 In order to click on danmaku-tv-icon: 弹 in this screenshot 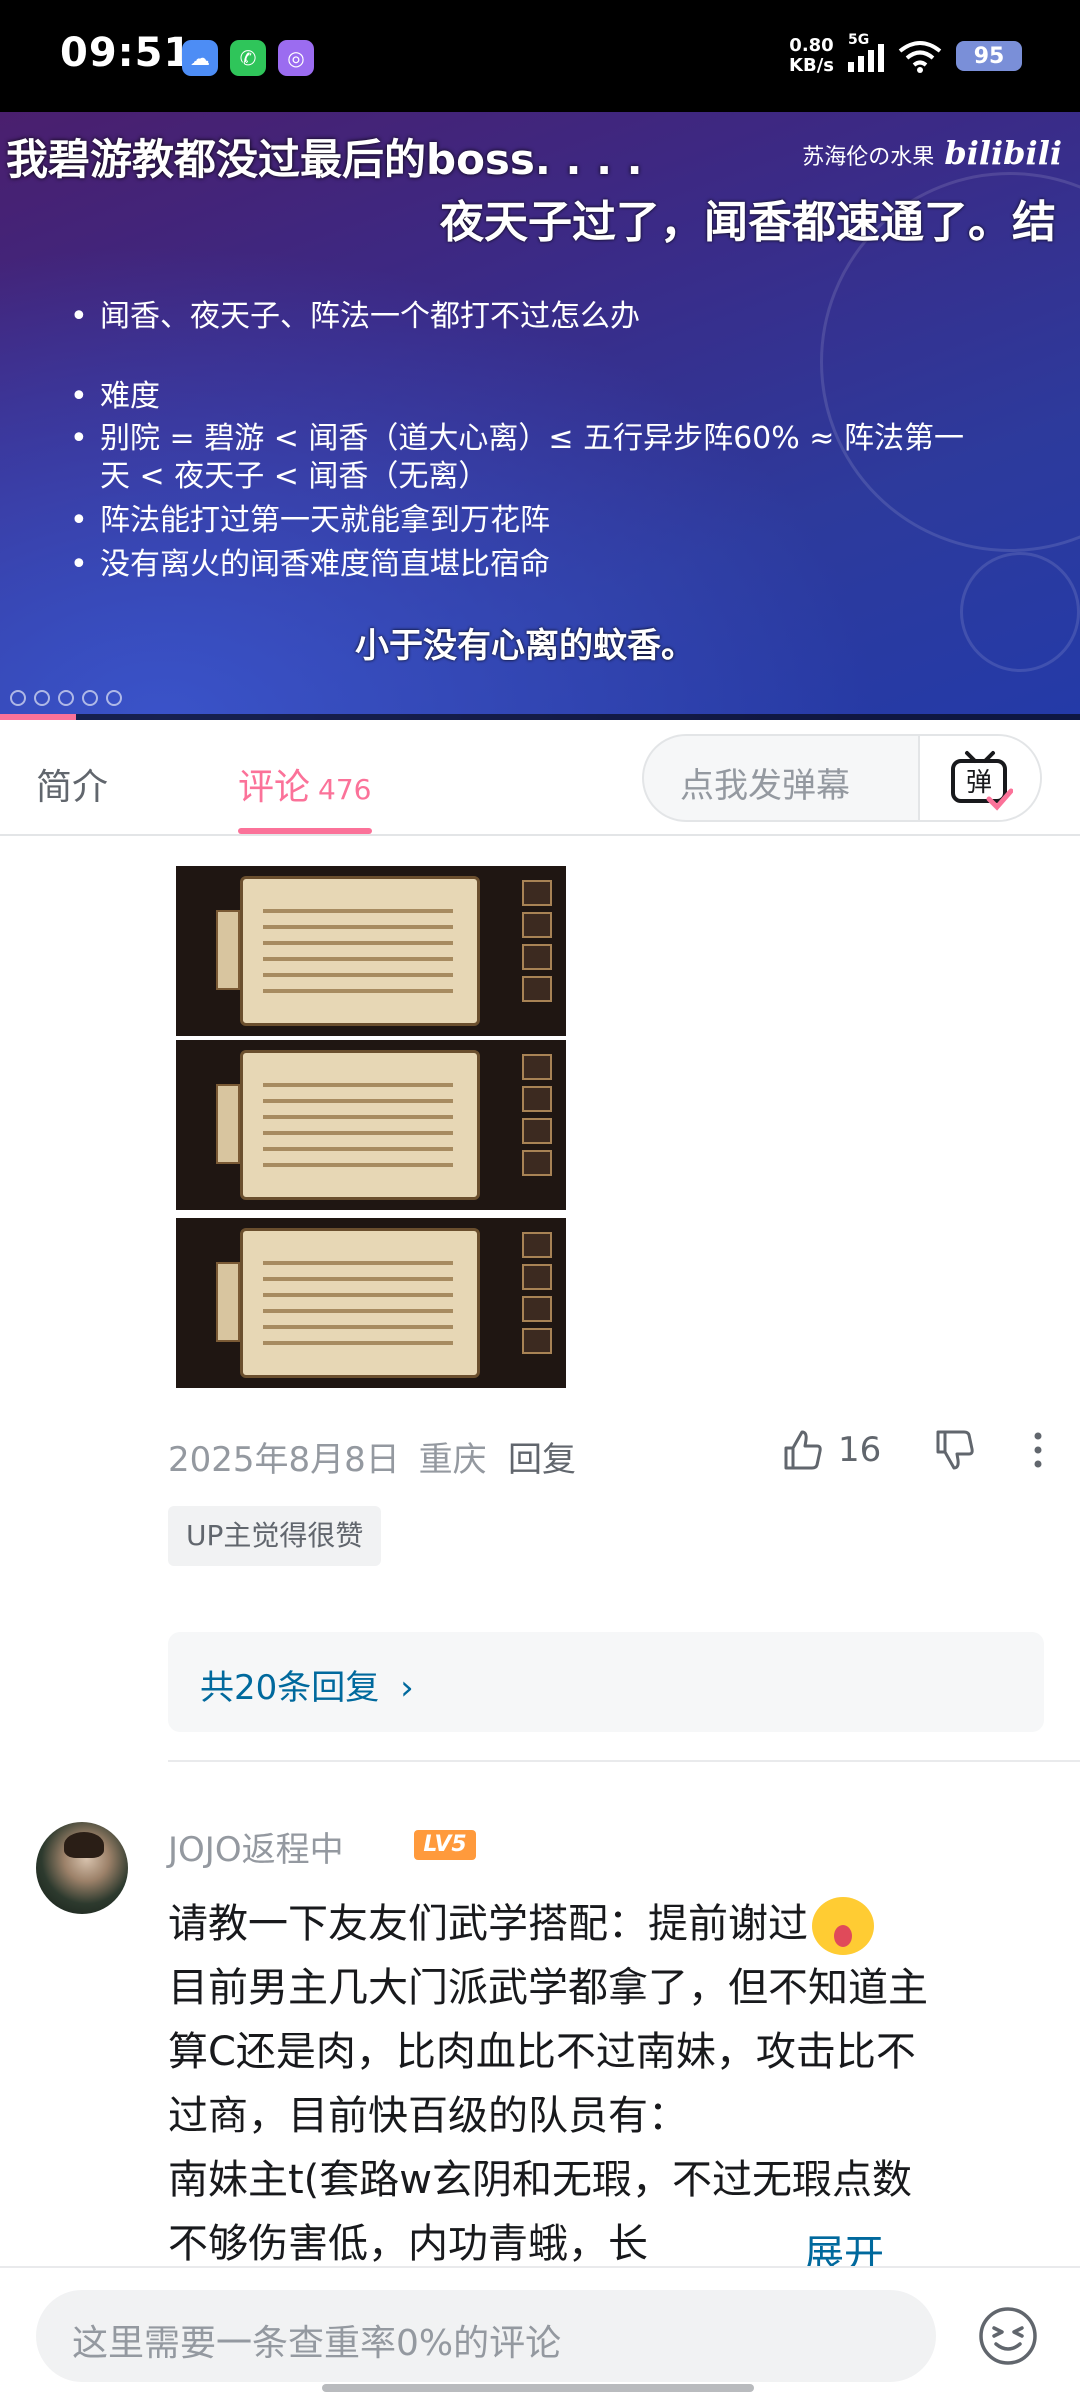, I will do `click(982, 781)`.